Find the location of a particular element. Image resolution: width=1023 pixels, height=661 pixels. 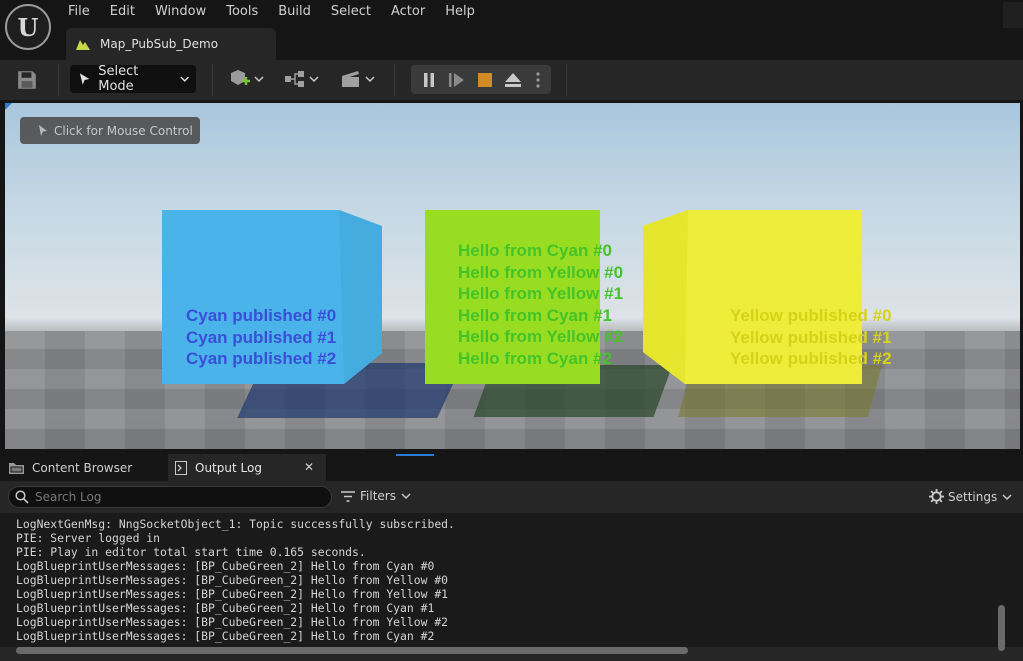

menu-window: Window is located at coordinates (180, 12).